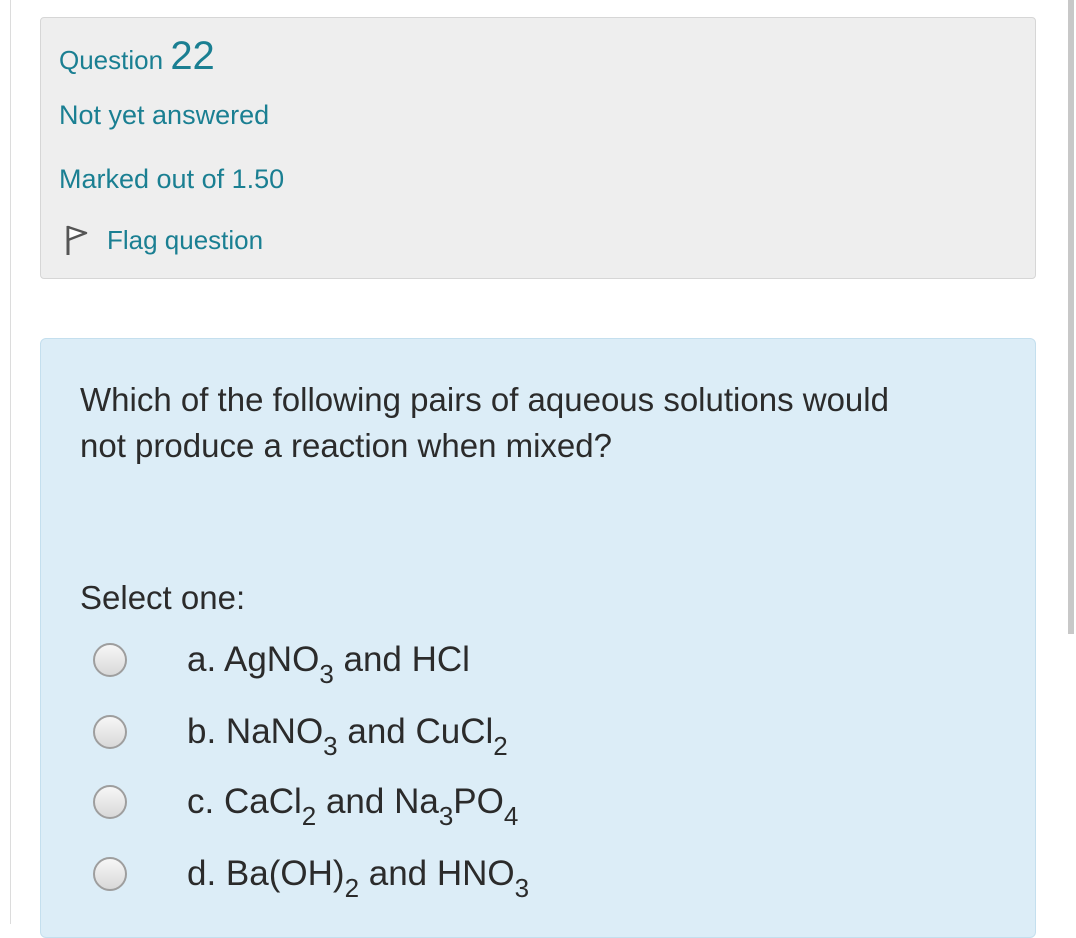  What do you see at coordinates (201, 801) in the screenshot?
I see `answer-letter: c.` at bounding box center [201, 801].